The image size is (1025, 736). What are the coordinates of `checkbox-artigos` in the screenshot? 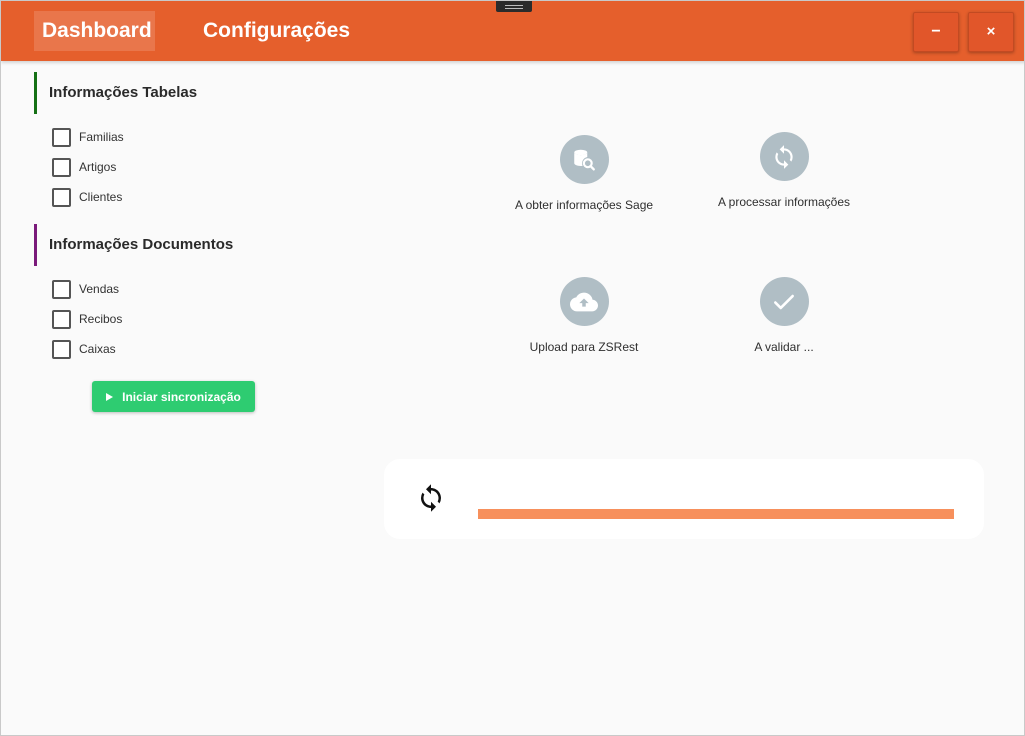 It's located at (61, 167).